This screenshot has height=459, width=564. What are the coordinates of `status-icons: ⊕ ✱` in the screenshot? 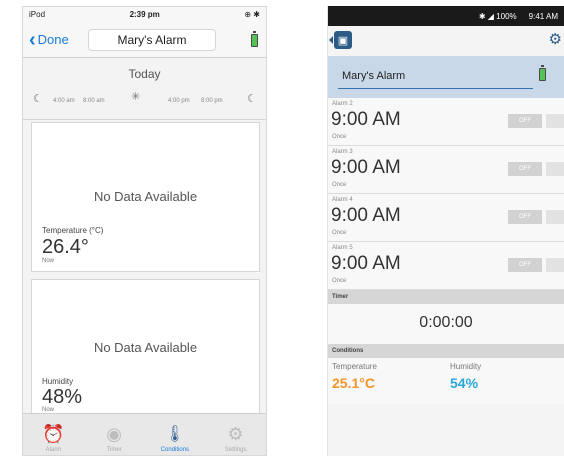 It's located at (252, 14).